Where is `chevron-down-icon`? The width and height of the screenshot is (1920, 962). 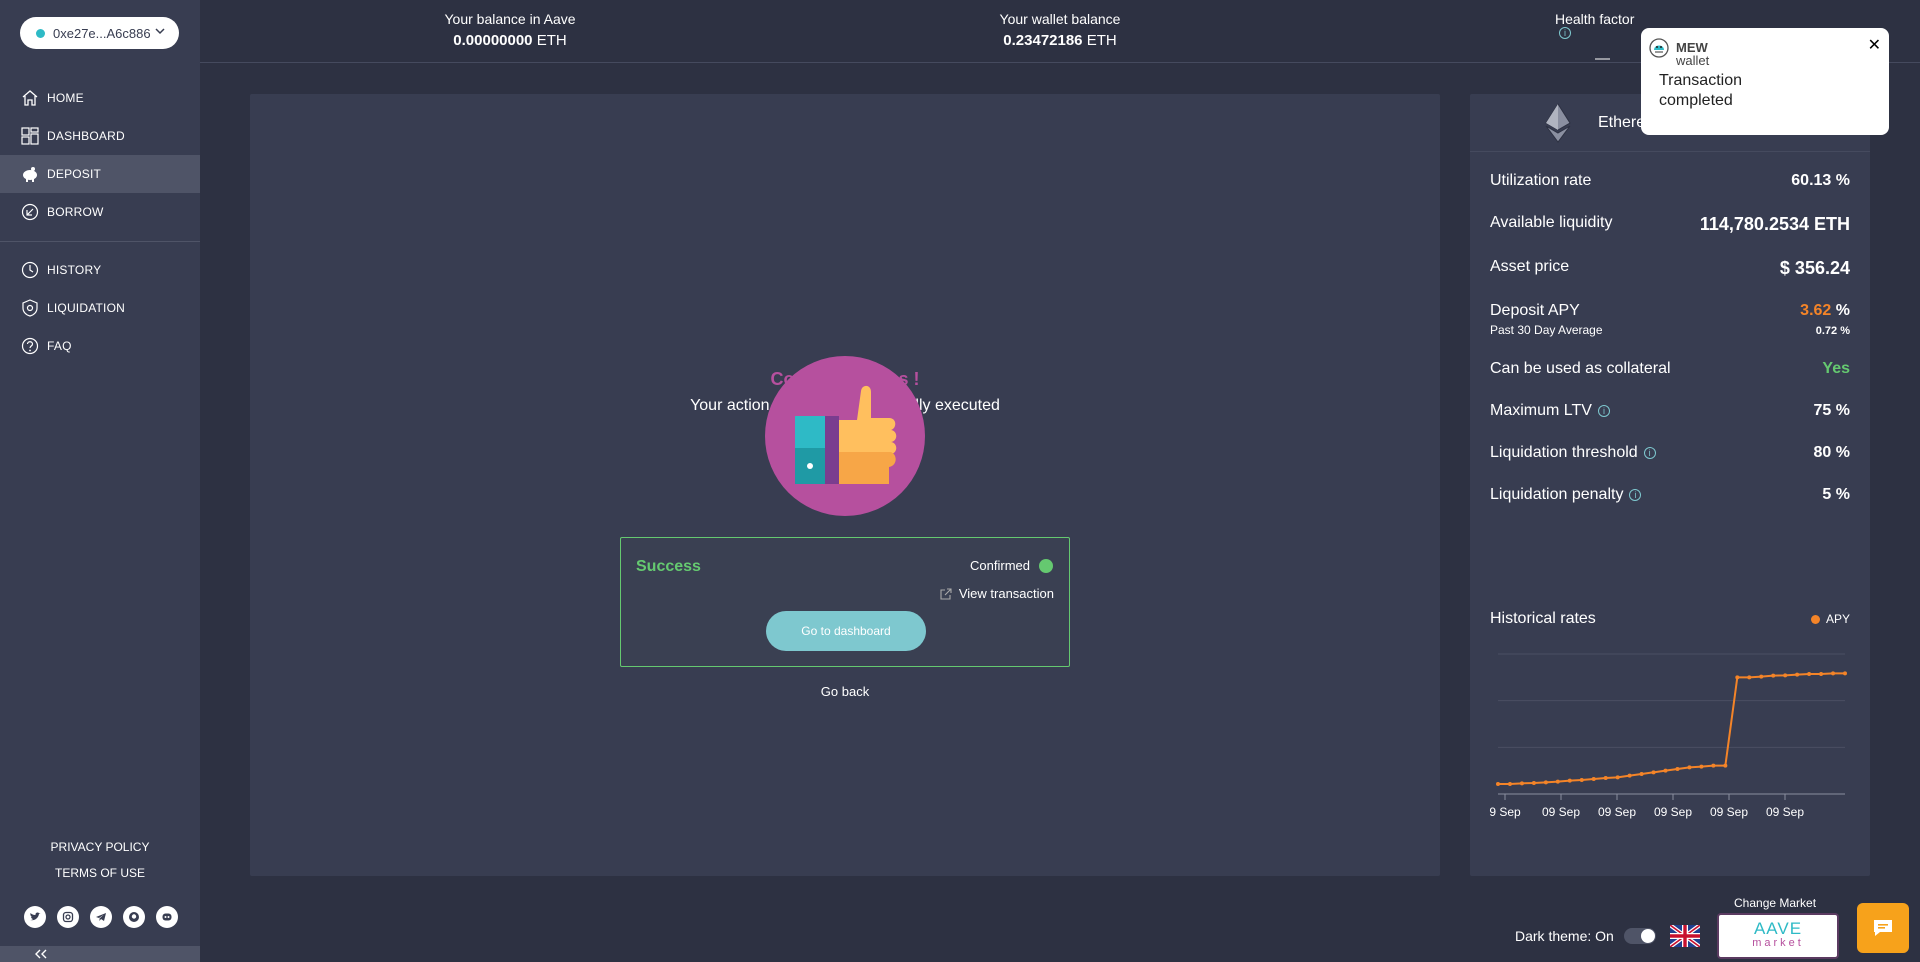
chevron-down-icon is located at coordinates (160, 31).